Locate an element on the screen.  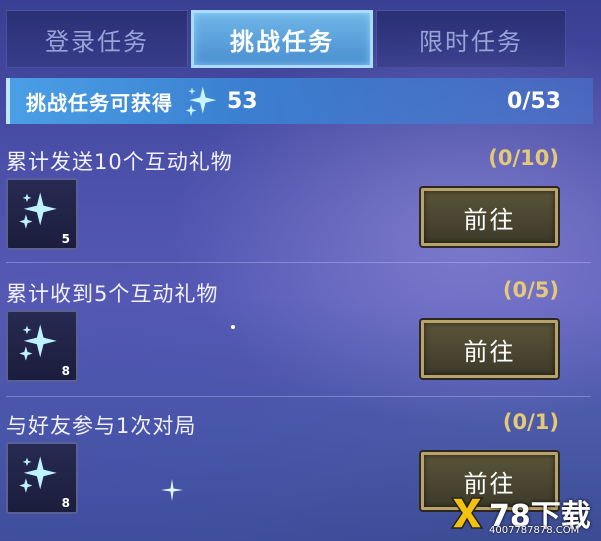
task-title: 累计发送10个互动礼物 is located at coordinates (119, 162).